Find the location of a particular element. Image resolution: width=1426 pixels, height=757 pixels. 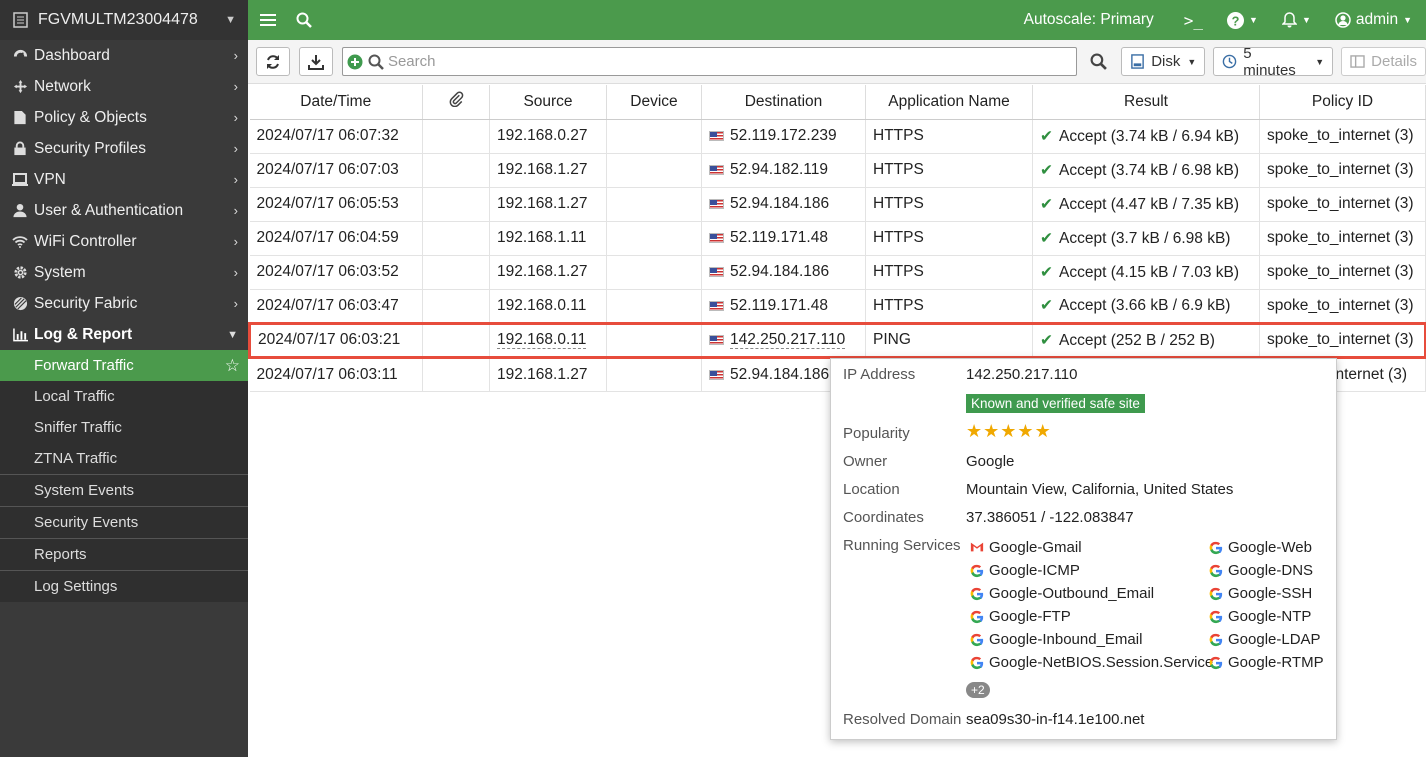

col-attachment is located at coordinates (456, 102).